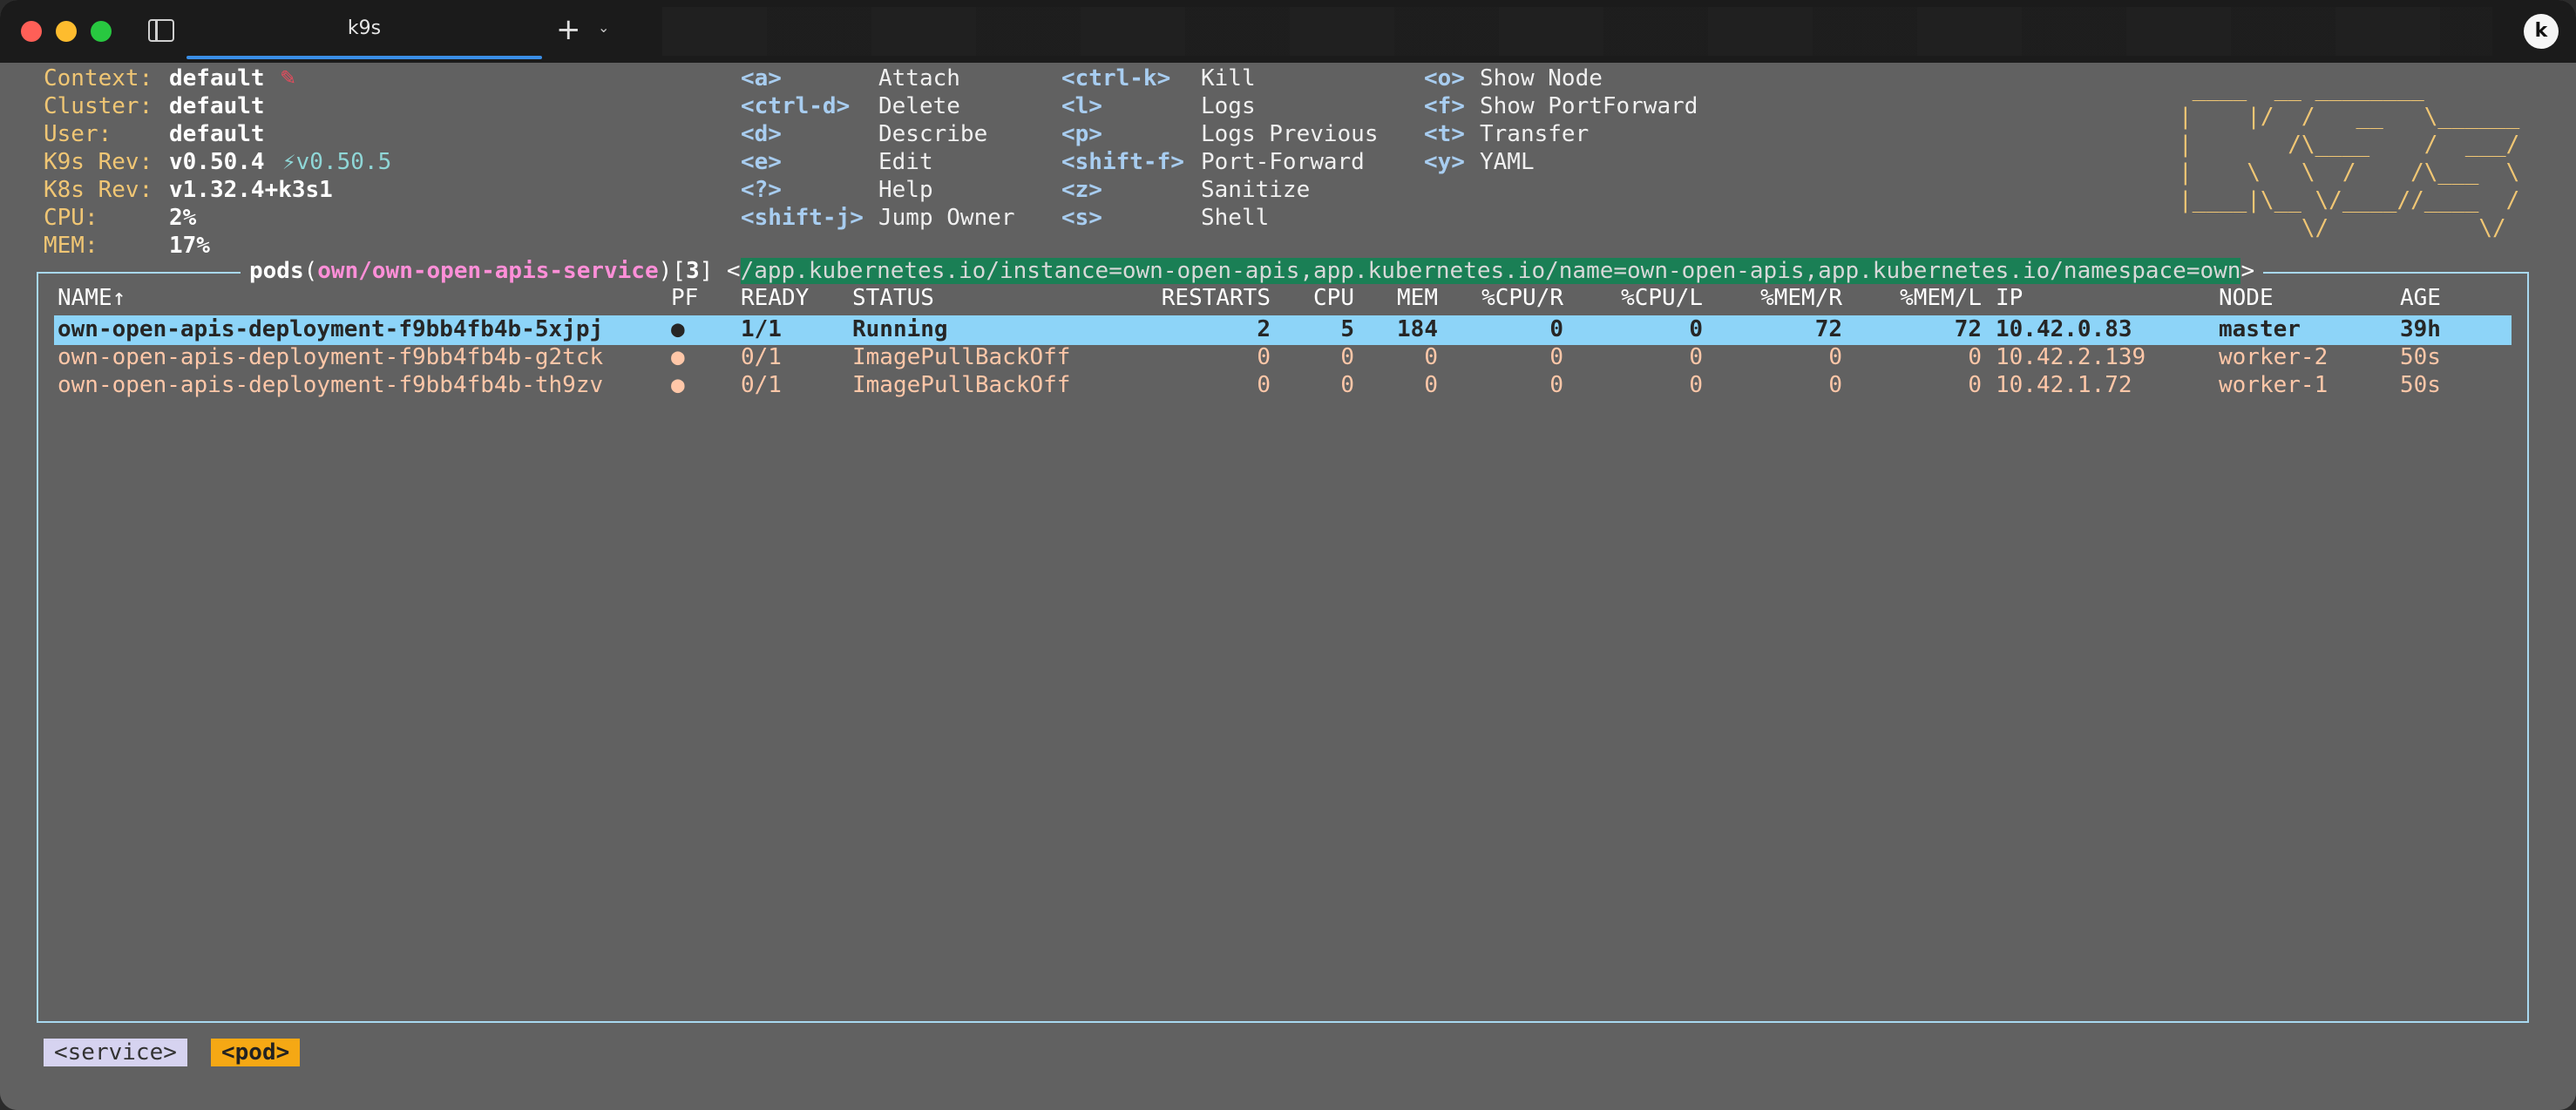  I want to click on pod-name: own-open-apis-deployment-f9bb4fb4b-5xjpj, so click(330, 329).